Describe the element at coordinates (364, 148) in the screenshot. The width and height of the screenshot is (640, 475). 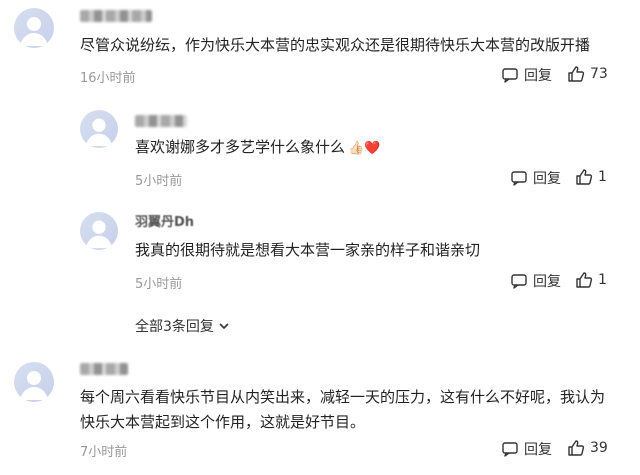
I see `emoji-icons: 👍🏻❤️` at that location.